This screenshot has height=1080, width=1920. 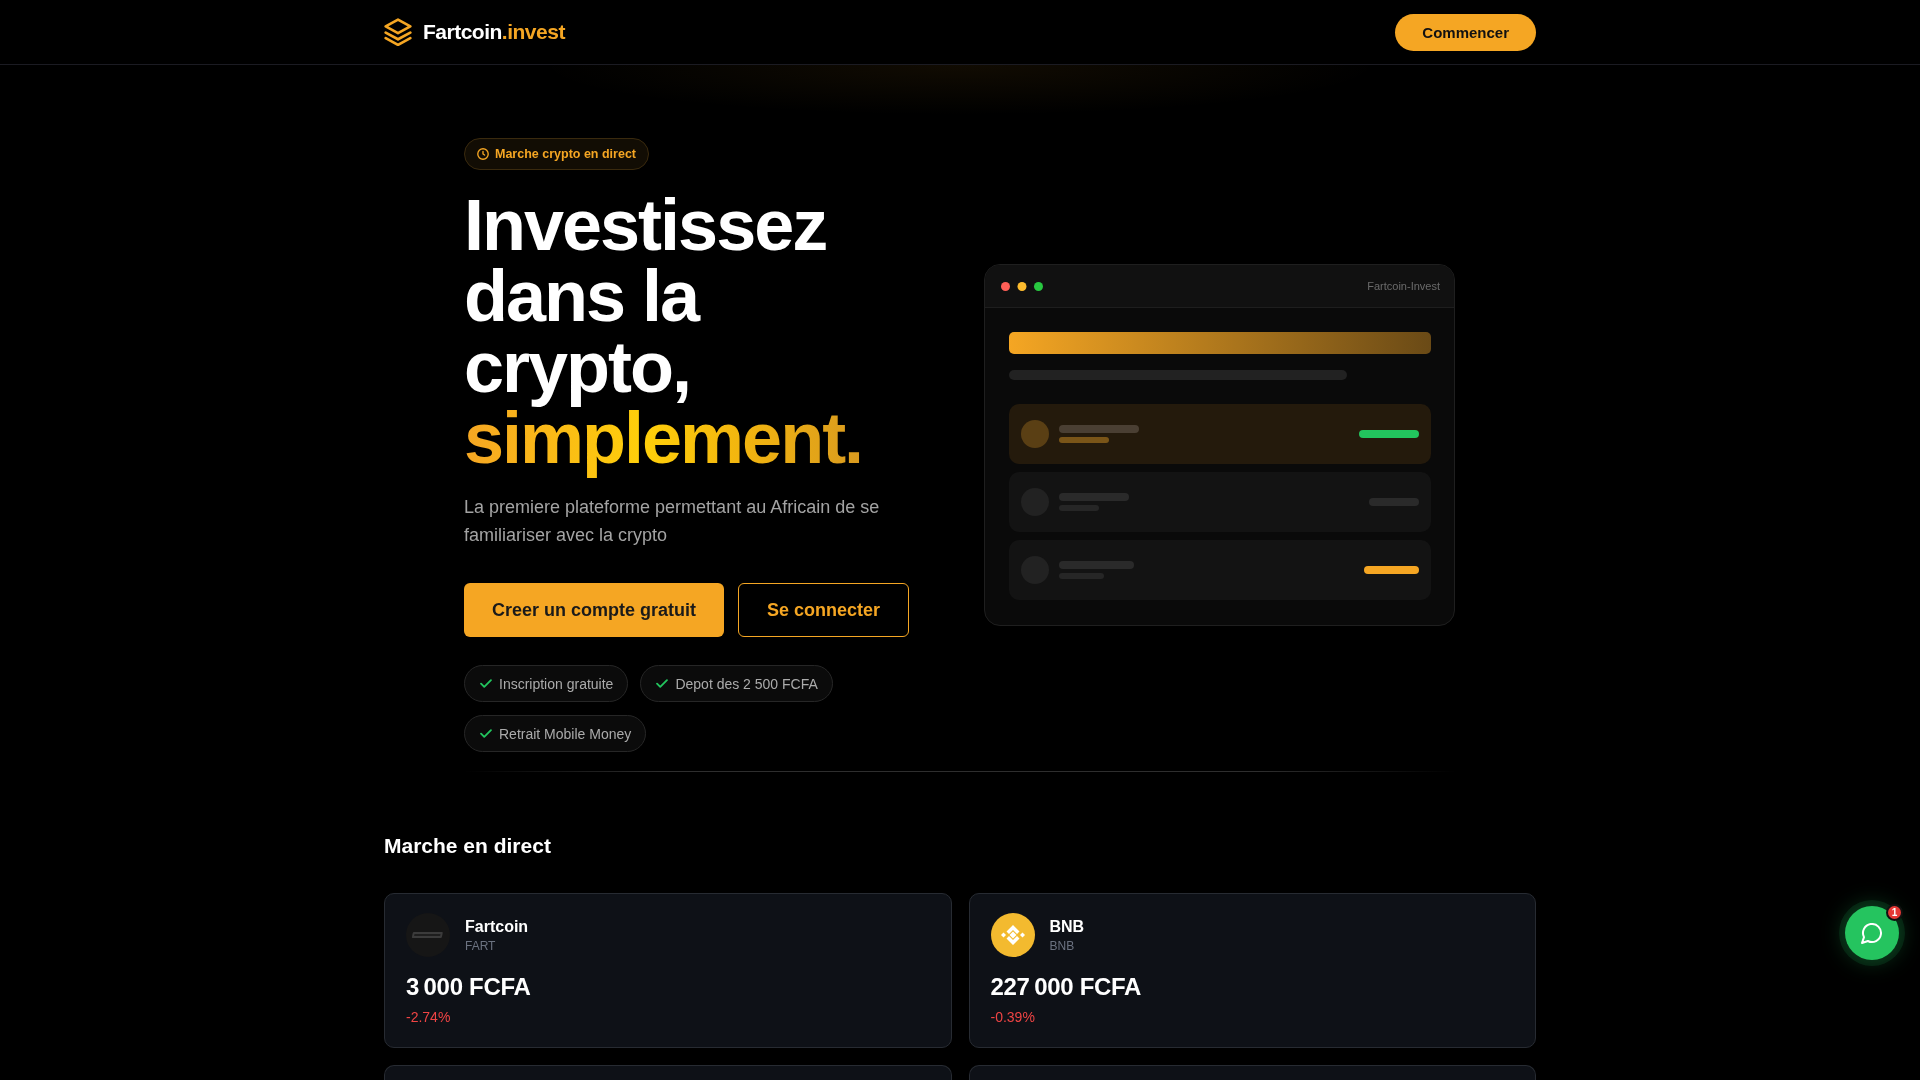 I want to click on chat-button, so click(x=1872, y=933).